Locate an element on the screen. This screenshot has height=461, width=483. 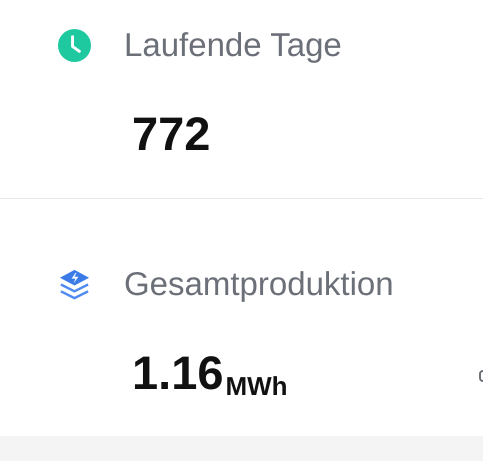
clock-icon is located at coordinates (74, 45).